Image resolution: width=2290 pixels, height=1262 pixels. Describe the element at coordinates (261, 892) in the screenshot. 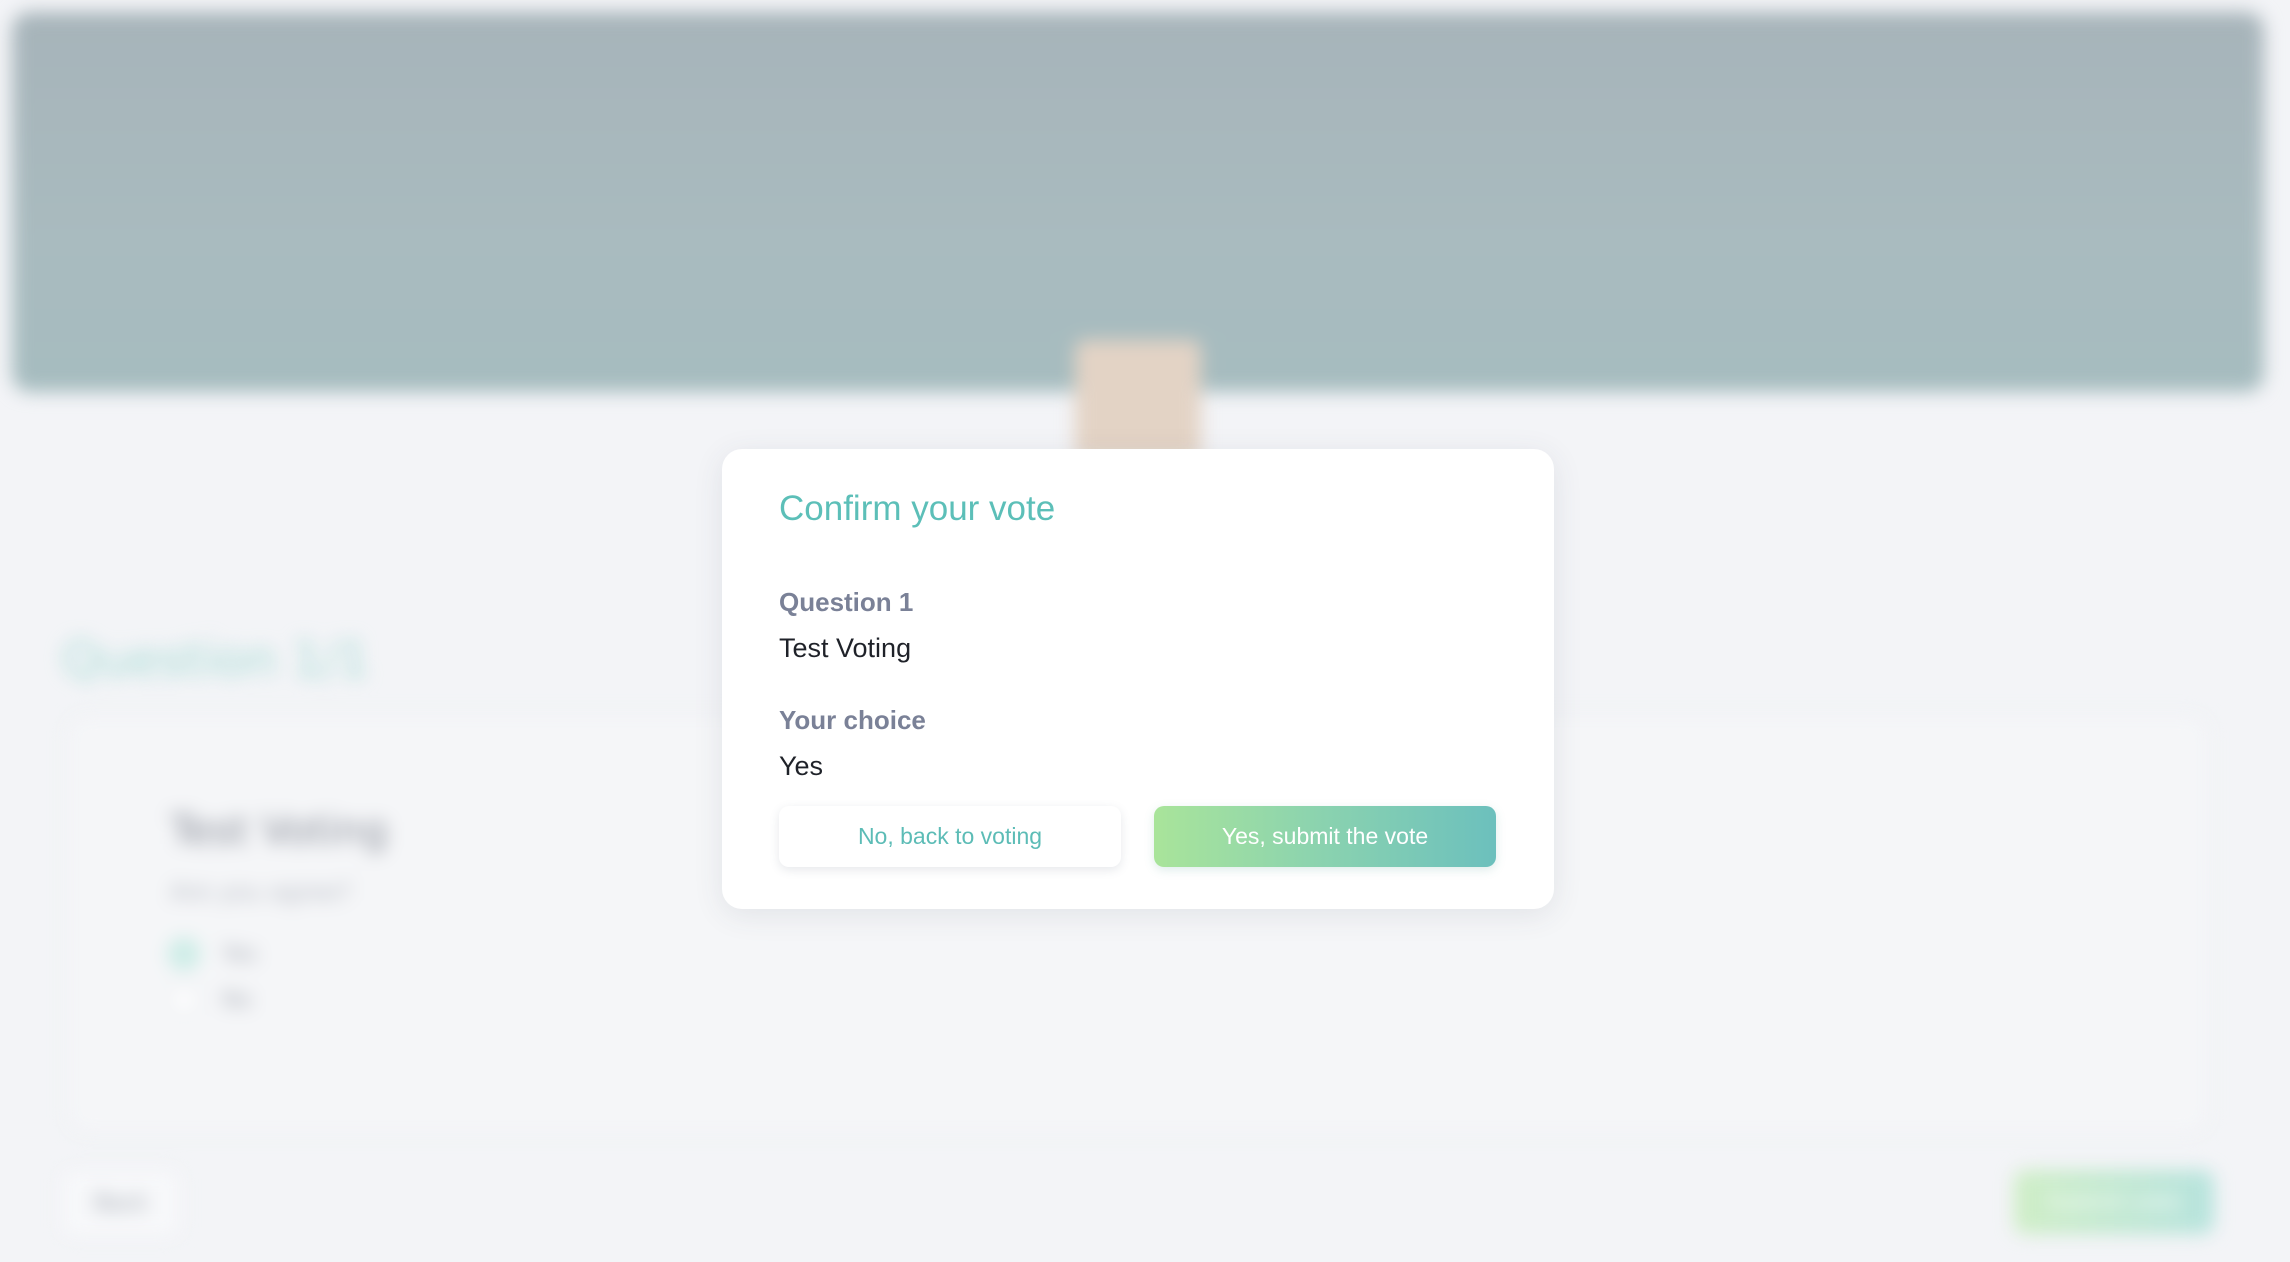

I see `question-card-subtitle: Are you agree?` at that location.